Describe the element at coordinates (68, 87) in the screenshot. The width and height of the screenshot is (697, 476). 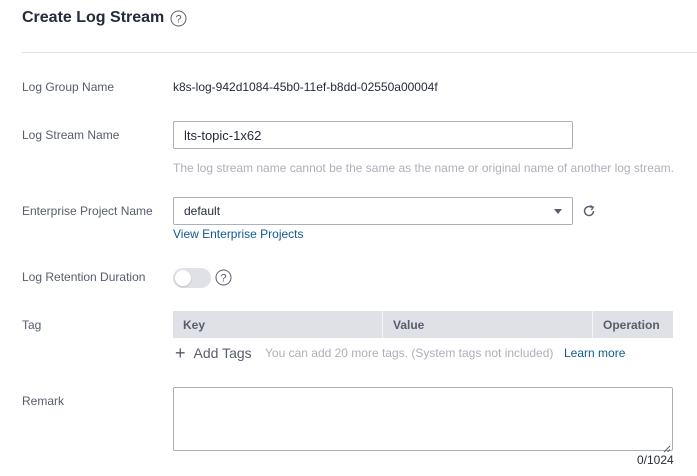
I see `log-group-name-label: Log Group Name` at that location.